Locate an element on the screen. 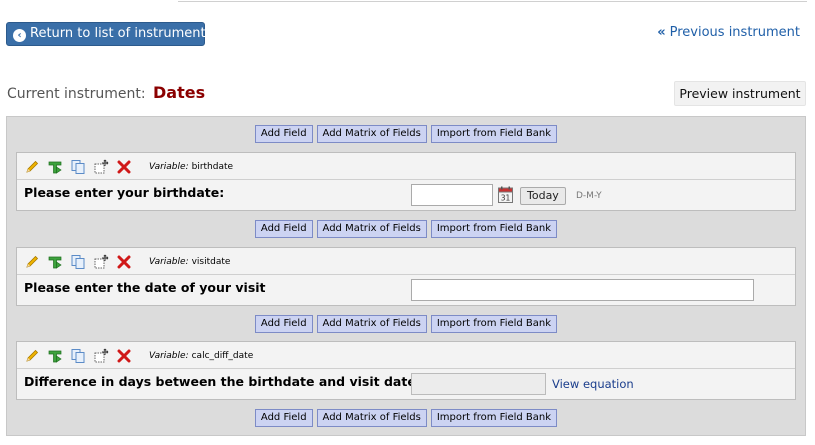 This screenshot has width=815, height=445. variable-value: calc_diff_date is located at coordinates (222, 356).